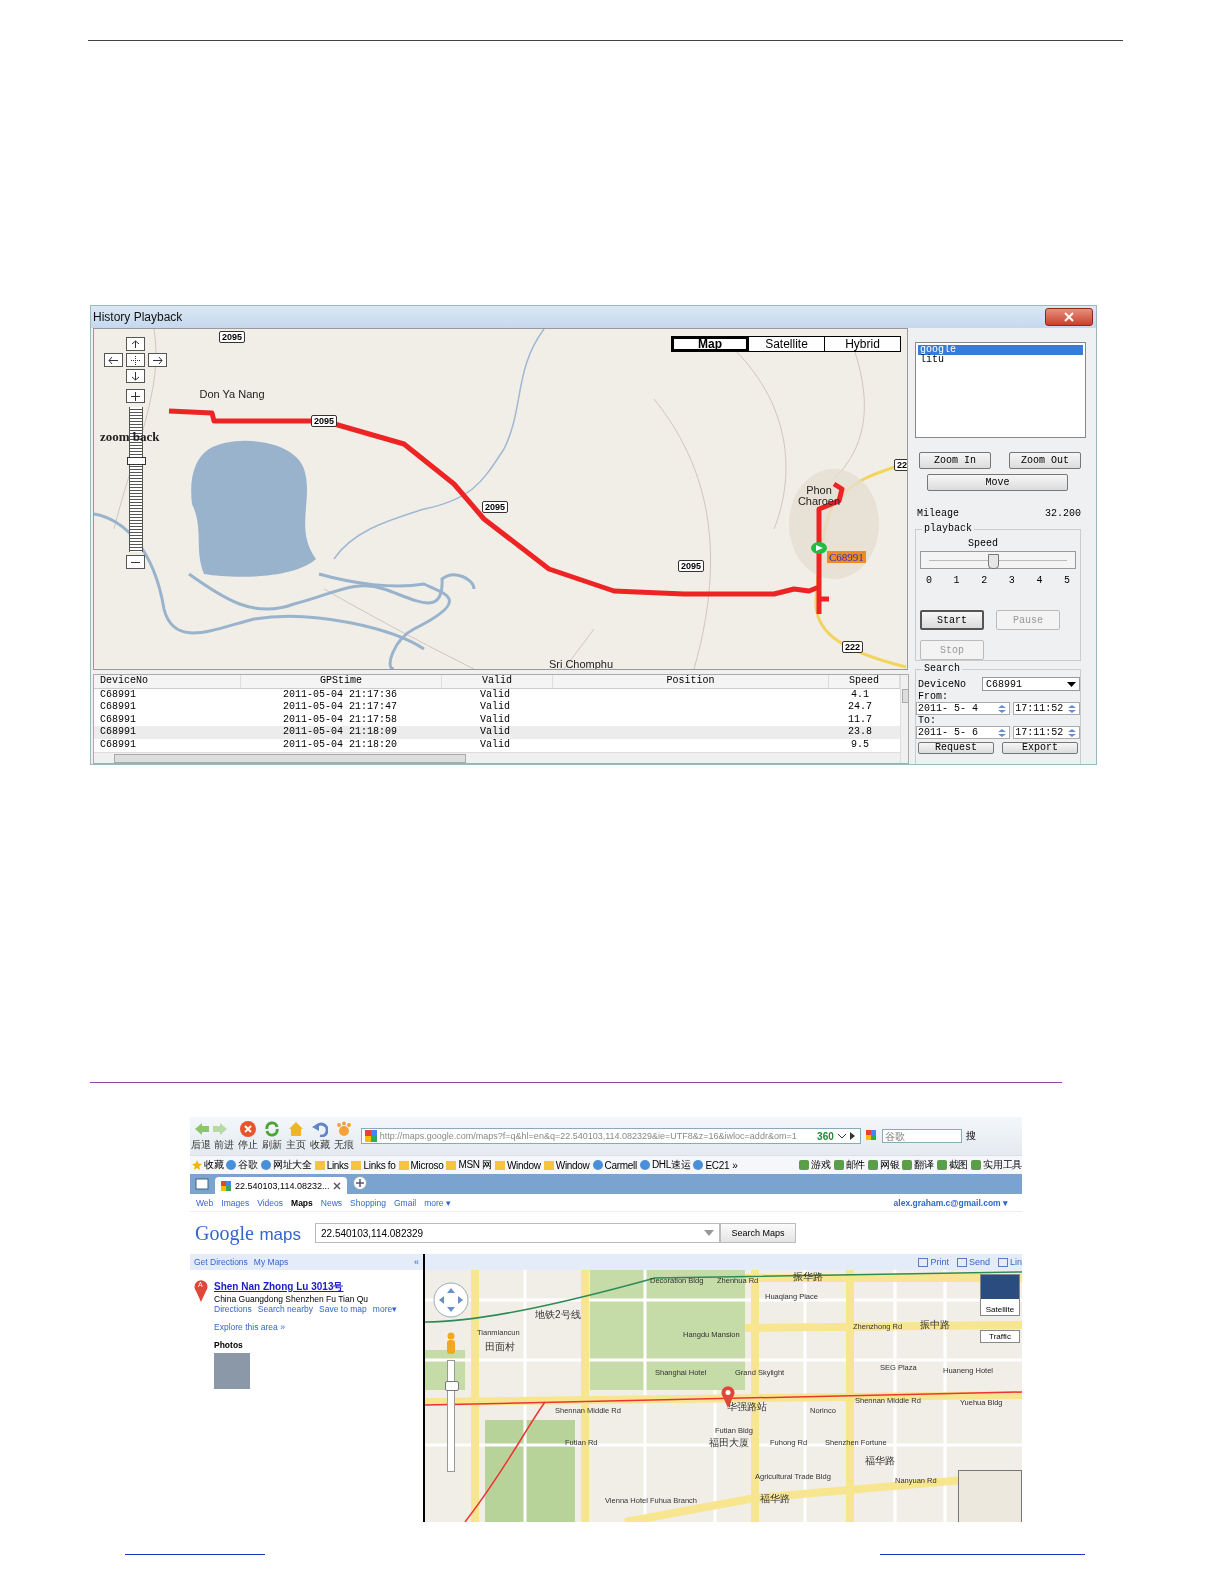 The width and height of the screenshot is (1225, 1585). Describe the element at coordinates (306, 1287) in the screenshot. I see `result-title-link: Shen Nan Zhong Lu 3013号` at that location.